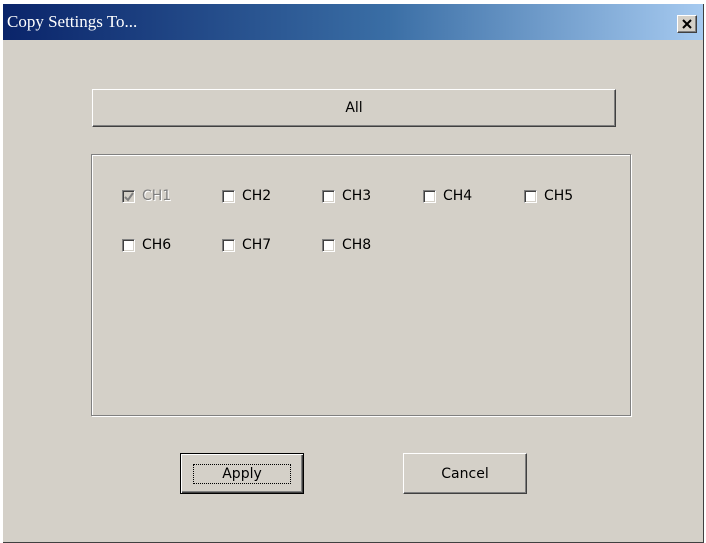 This screenshot has width=706, height=543. Describe the element at coordinates (558, 196) in the screenshot. I see `checkbox-label: CH5` at that location.